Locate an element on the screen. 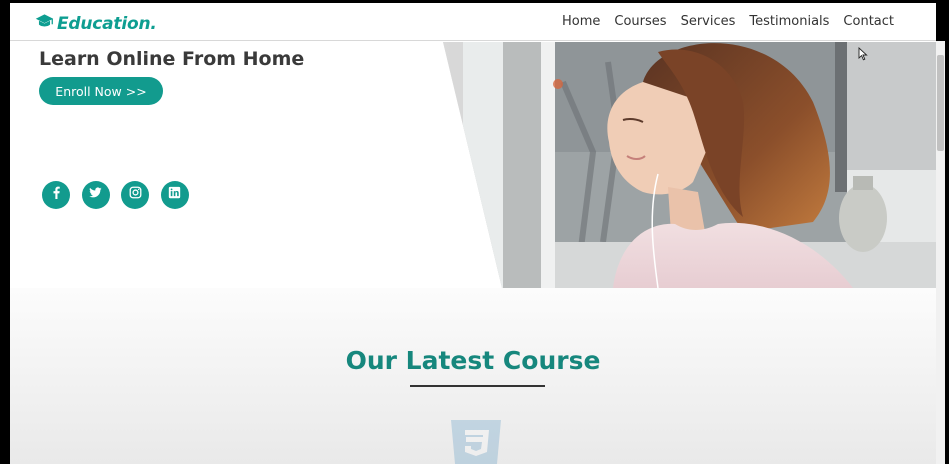 The width and height of the screenshot is (949, 464). instagram-link is located at coordinates (135, 195).